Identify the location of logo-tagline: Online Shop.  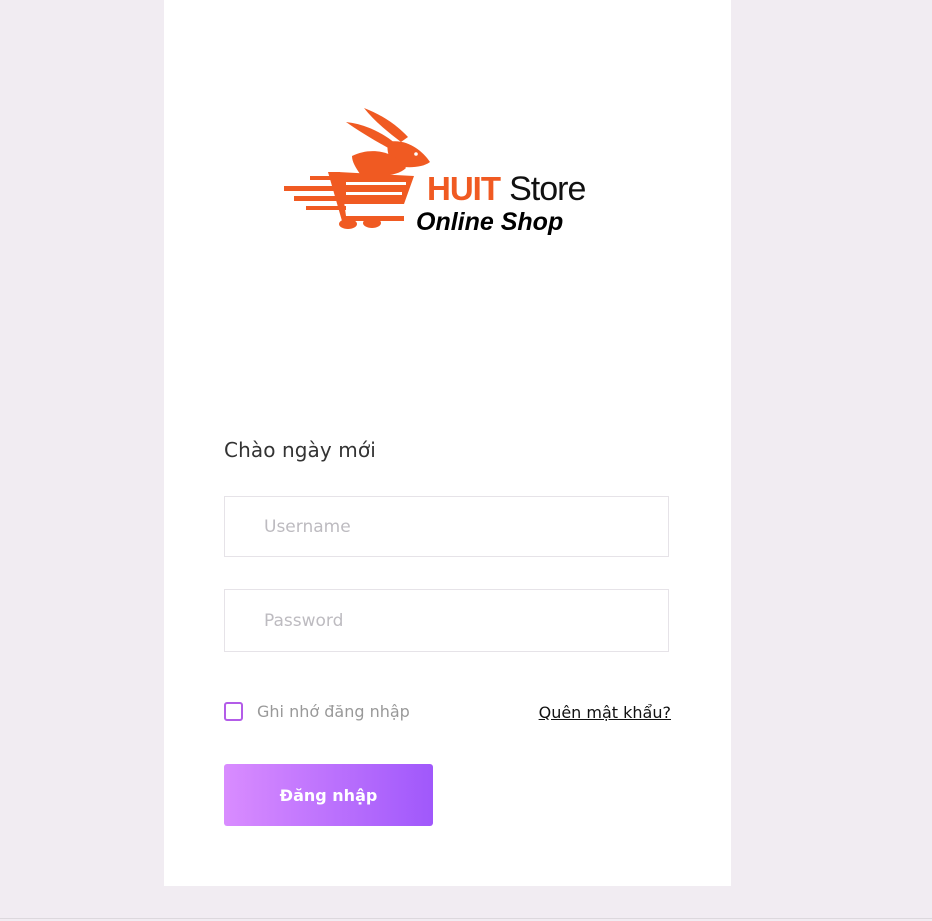
(490, 222).